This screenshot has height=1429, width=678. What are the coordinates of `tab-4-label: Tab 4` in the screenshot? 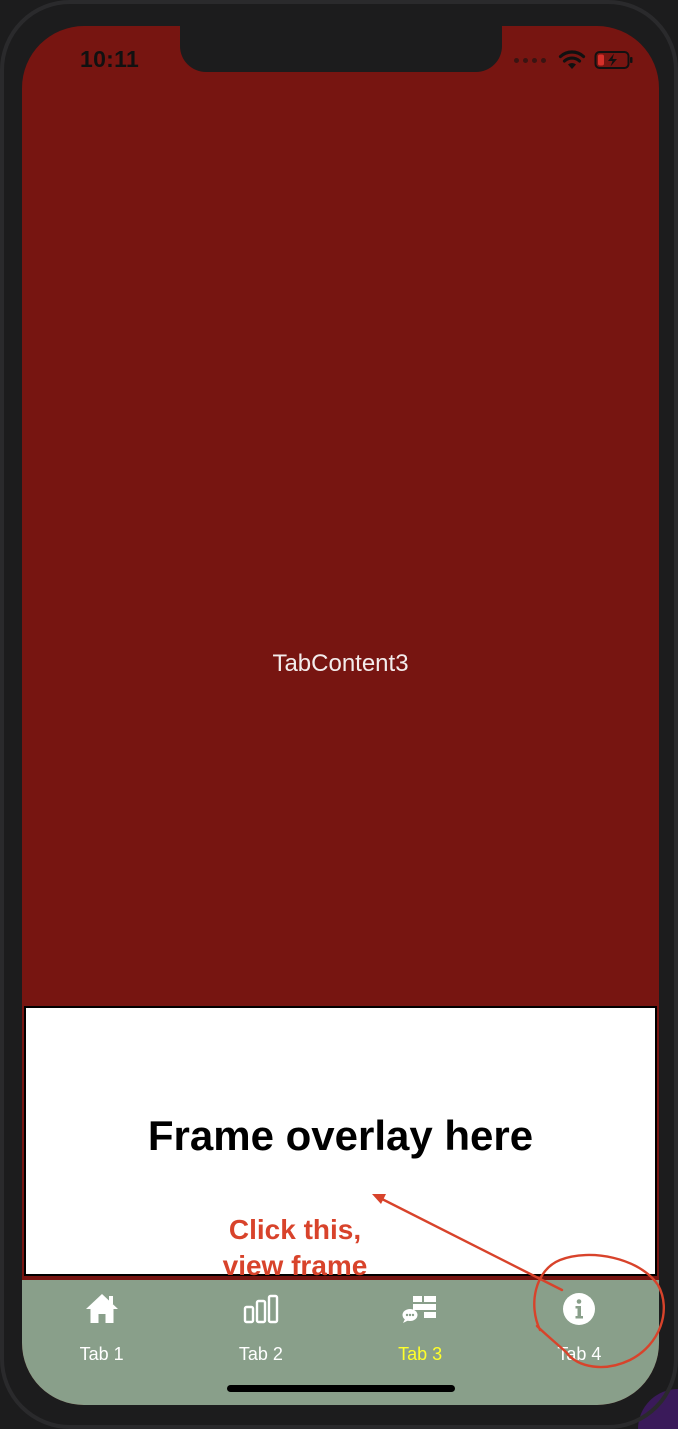 It's located at (579, 1354).